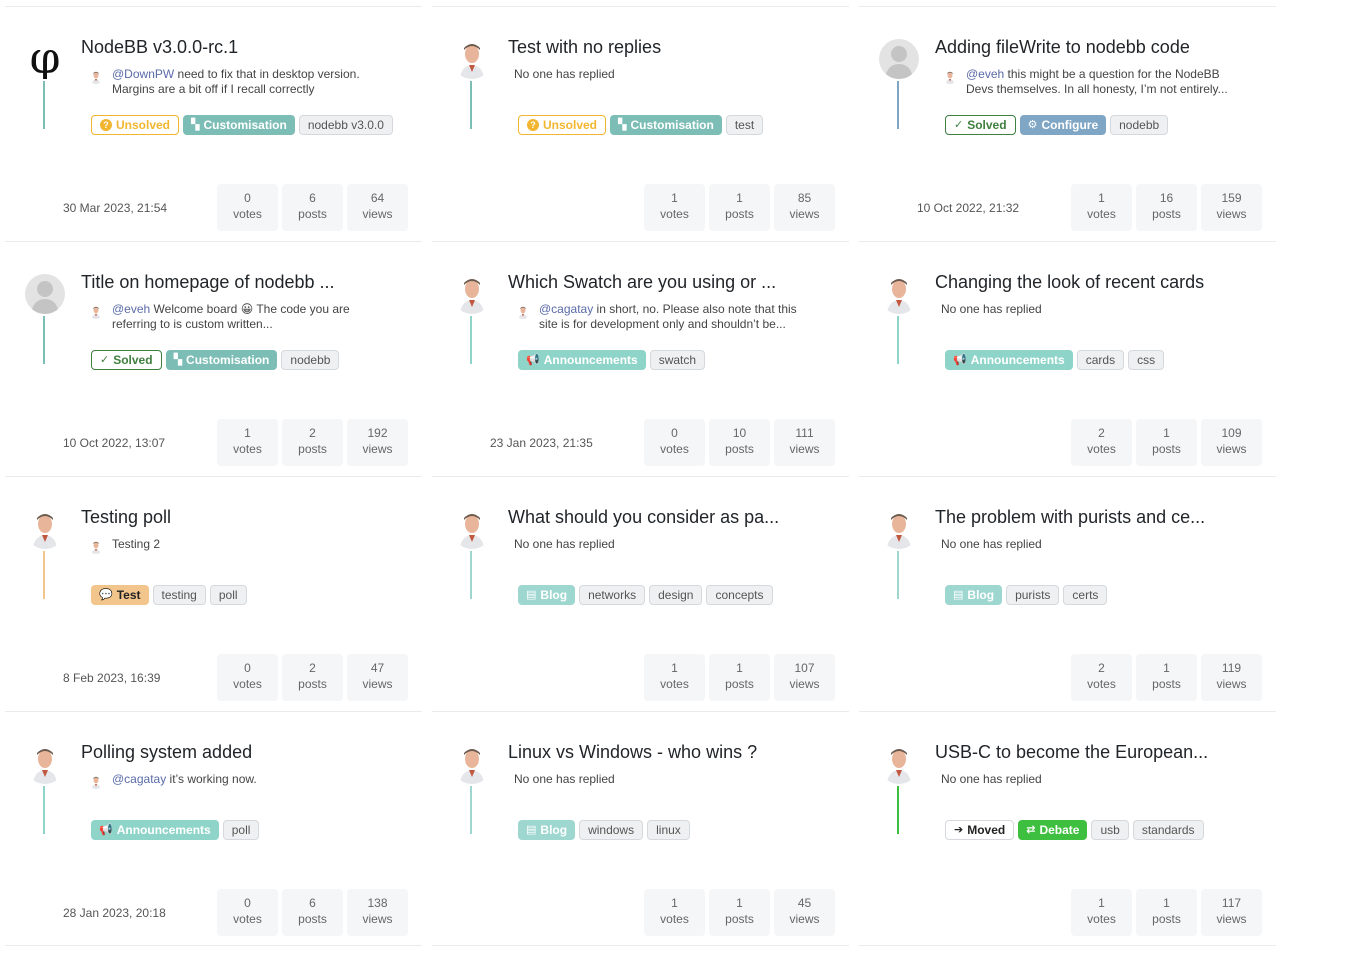  Describe the element at coordinates (1168, 830) in the screenshot. I see `tag: standards` at that location.